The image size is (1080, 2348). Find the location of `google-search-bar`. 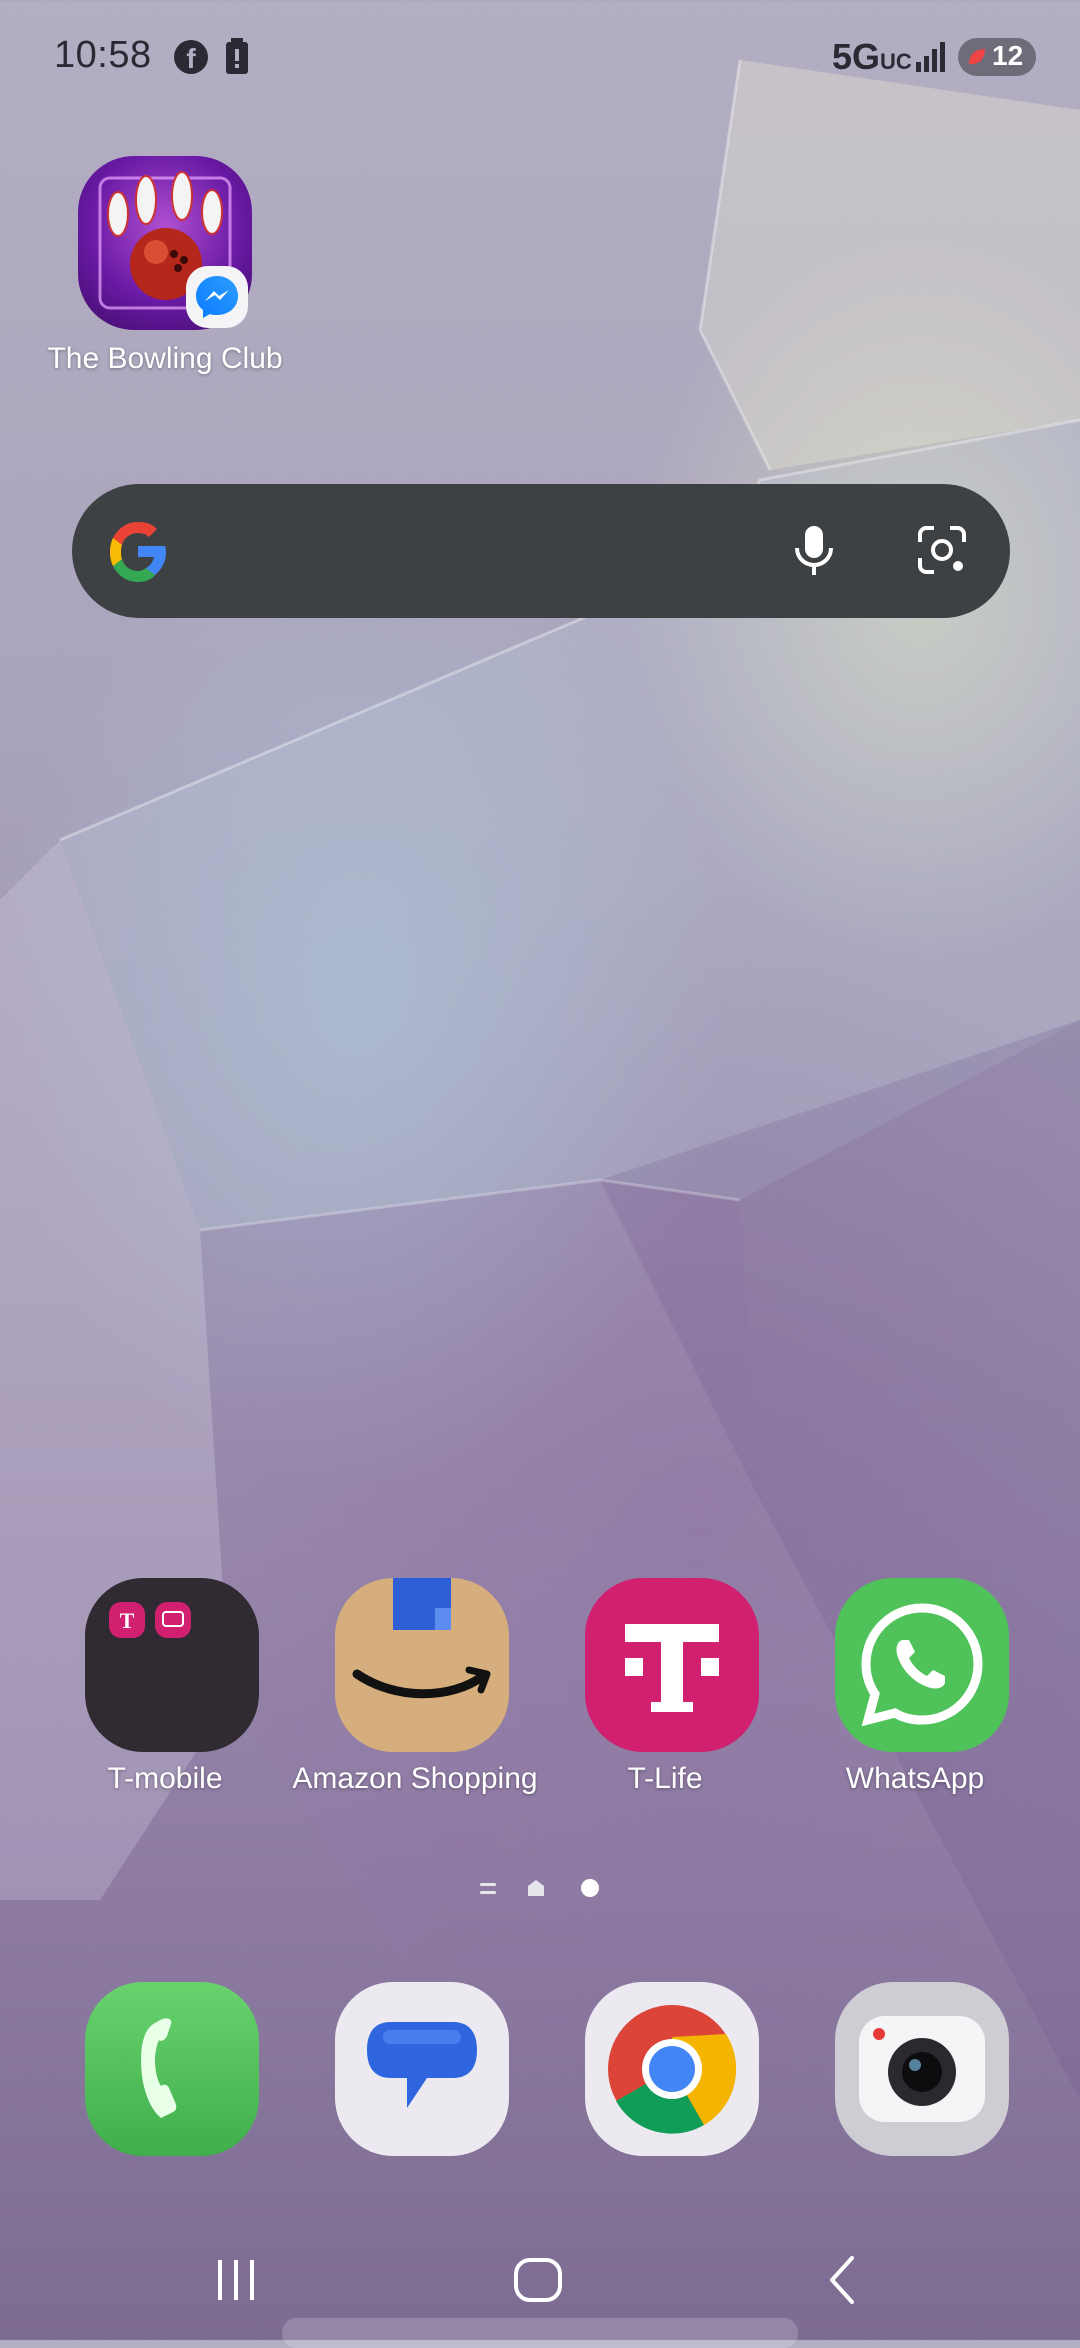

google-search-bar is located at coordinates (541, 551).